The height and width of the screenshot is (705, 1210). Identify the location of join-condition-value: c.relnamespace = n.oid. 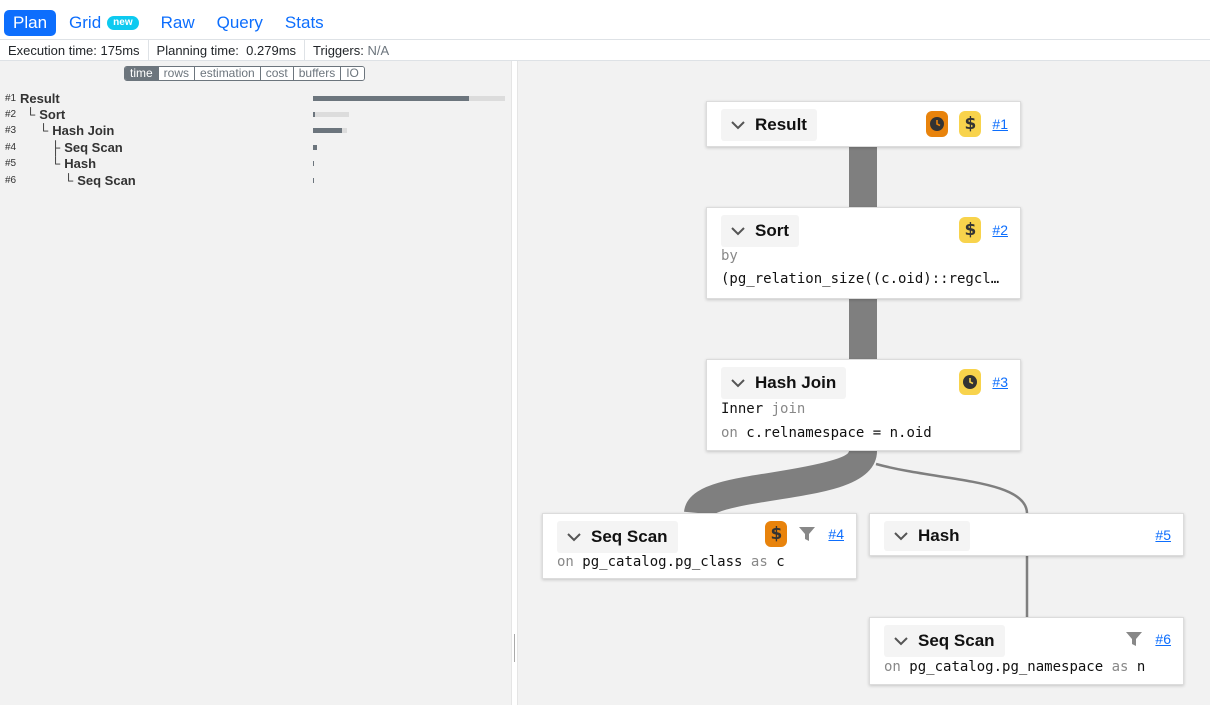
(839, 433).